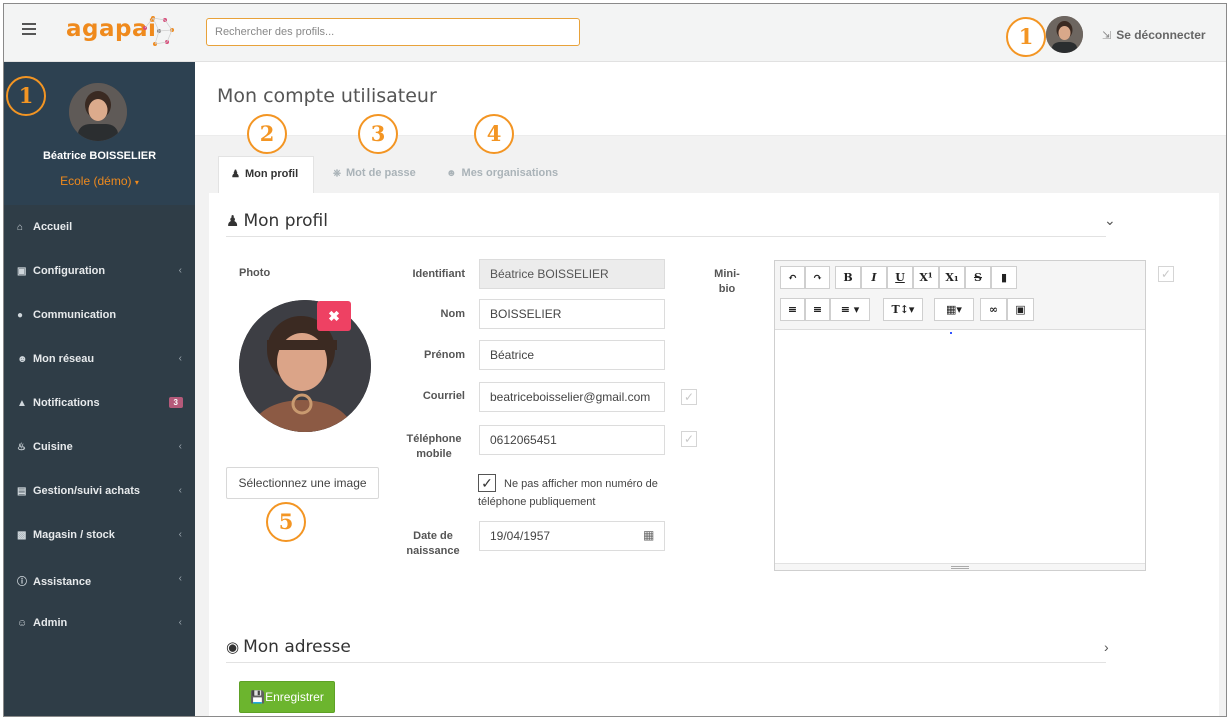  Describe the element at coordinates (175, 402) in the screenshot. I see `notification-count-badge: 3` at that location.